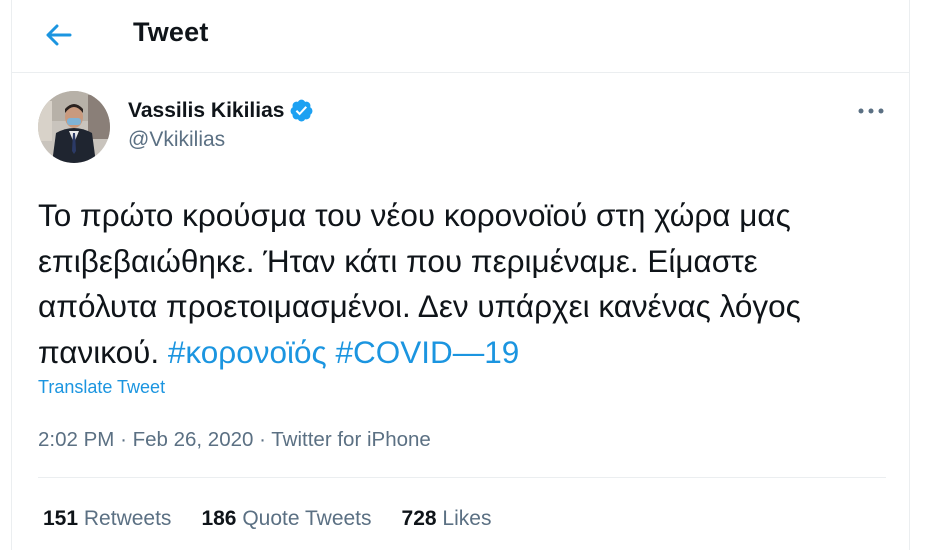 The image size is (929, 550). Describe the element at coordinates (171, 32) in the screenshot. I see `page-title: Tweet` at that location.